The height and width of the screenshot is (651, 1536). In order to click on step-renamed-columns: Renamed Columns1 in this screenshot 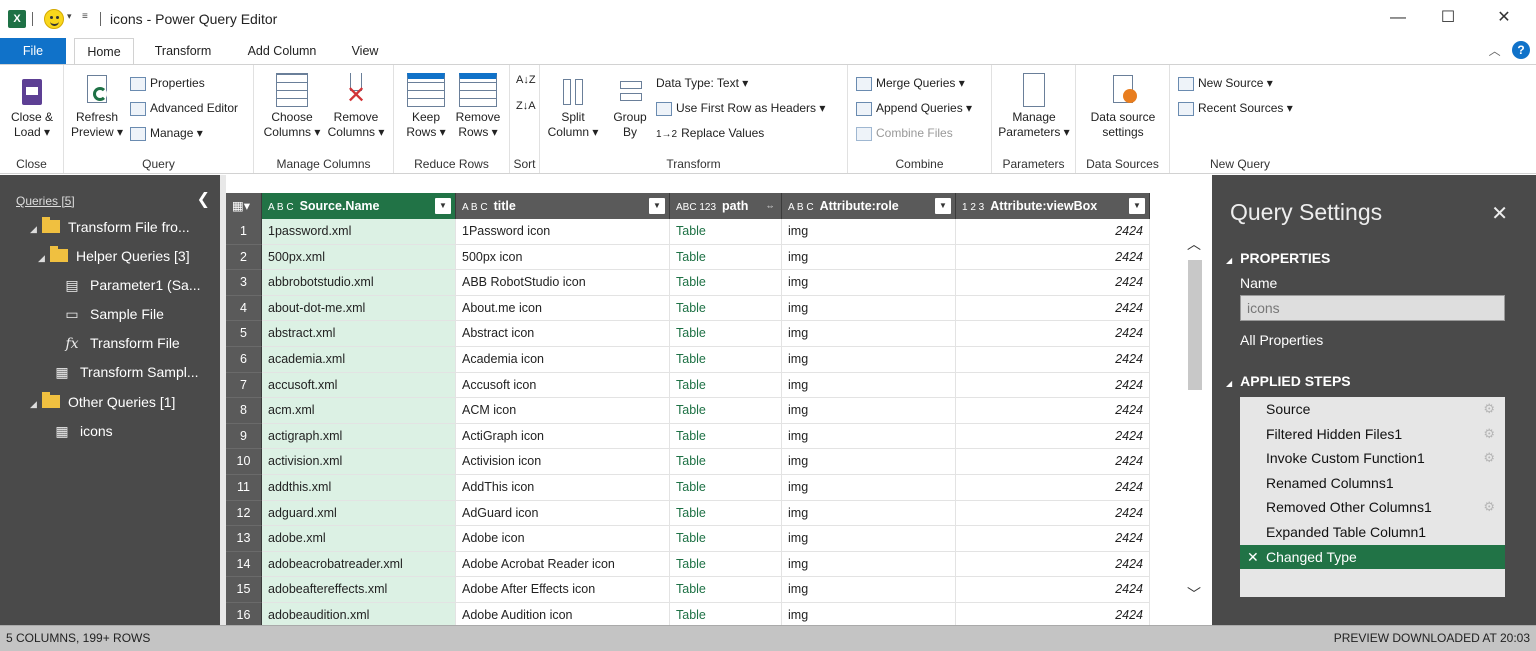, I will do `click(1372, 483)`.